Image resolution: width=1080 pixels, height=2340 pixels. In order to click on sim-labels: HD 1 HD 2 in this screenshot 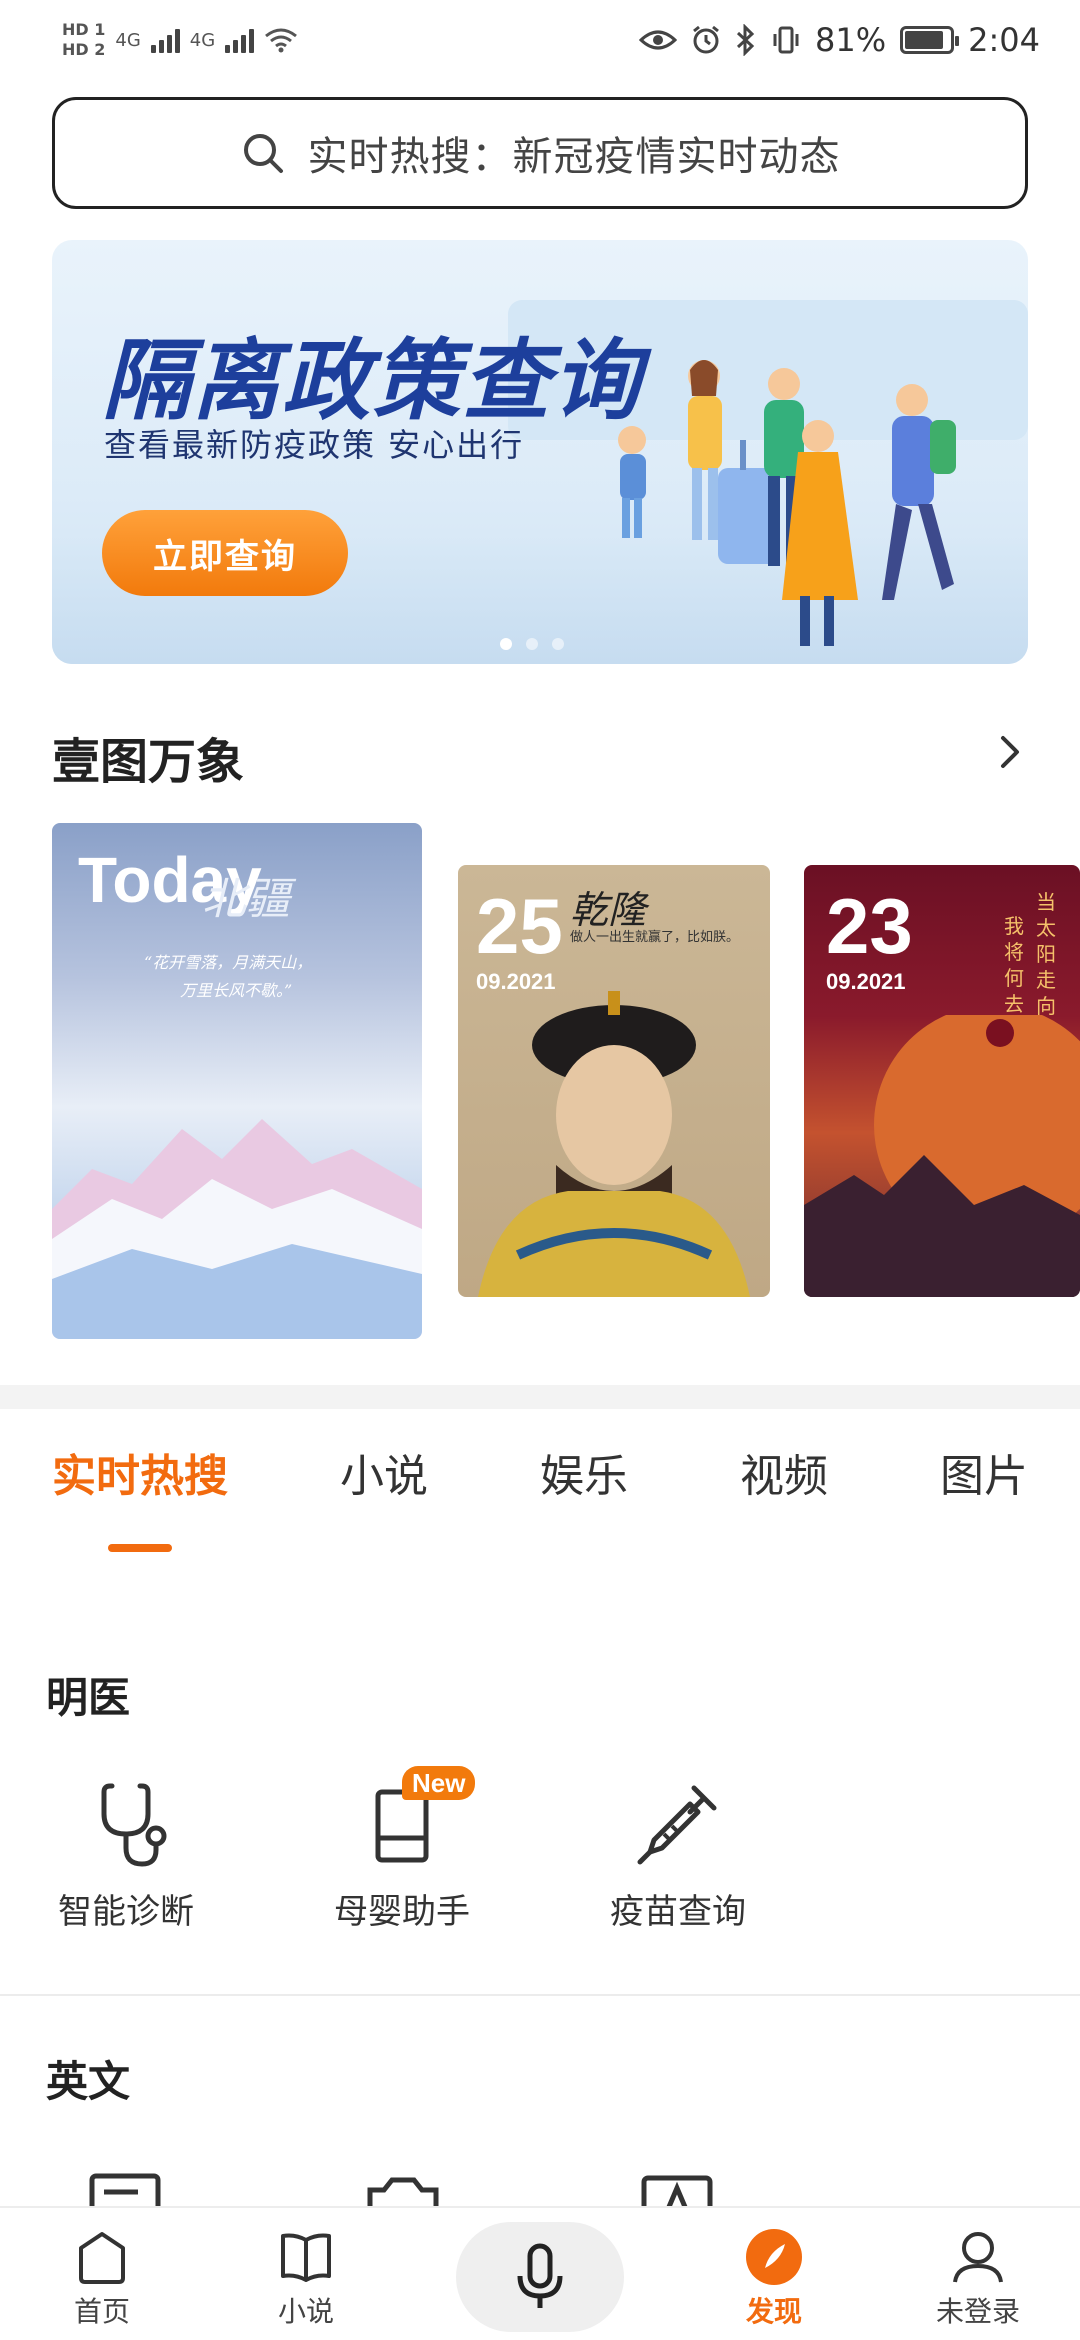, I will do `click(83, 40)`.